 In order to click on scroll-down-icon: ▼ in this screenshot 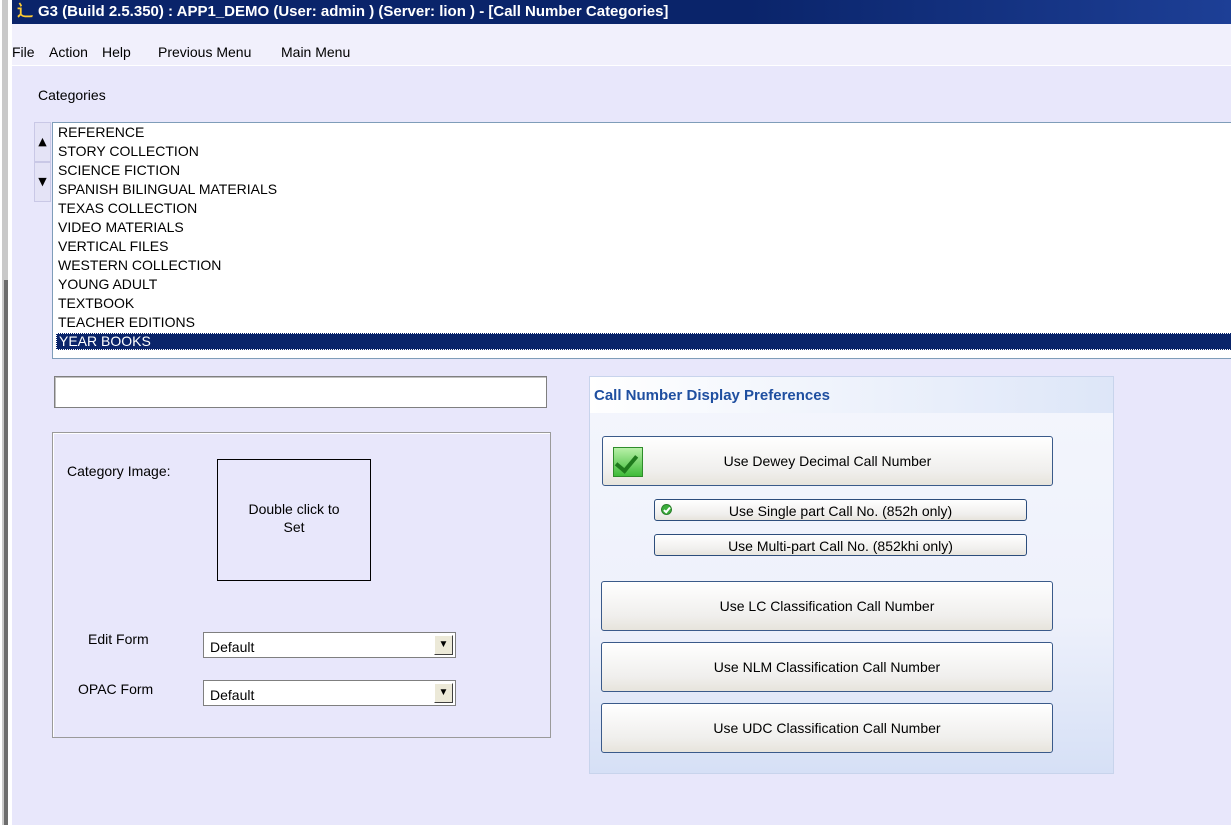, I will do `click(42, 181)`.